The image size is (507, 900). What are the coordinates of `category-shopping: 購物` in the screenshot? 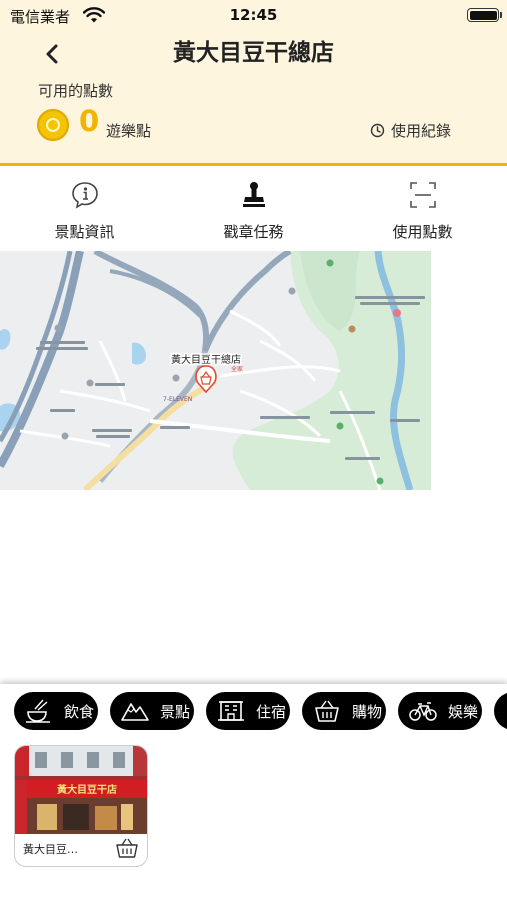 It's located at (344, 711).